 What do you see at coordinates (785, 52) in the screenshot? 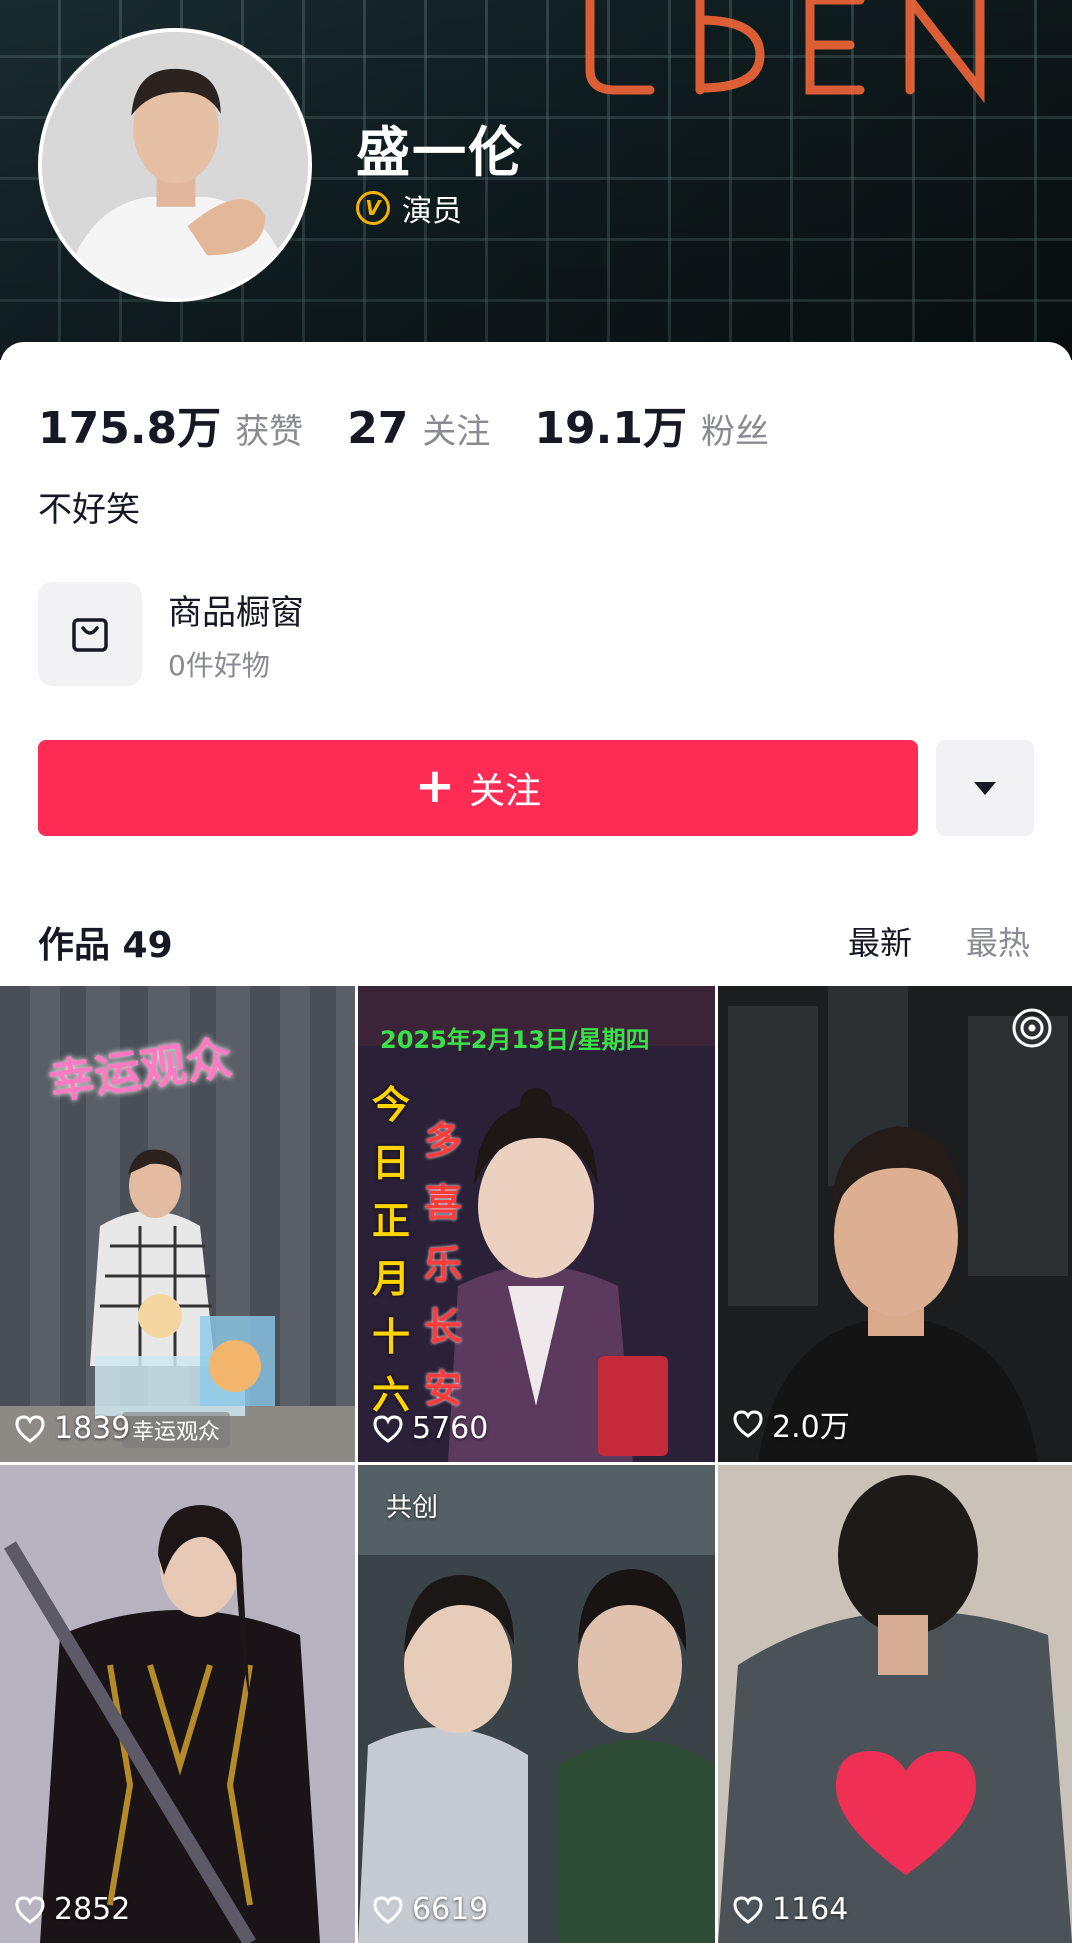
I see `neon-sign-decoration` at bounding box center [785, 52].